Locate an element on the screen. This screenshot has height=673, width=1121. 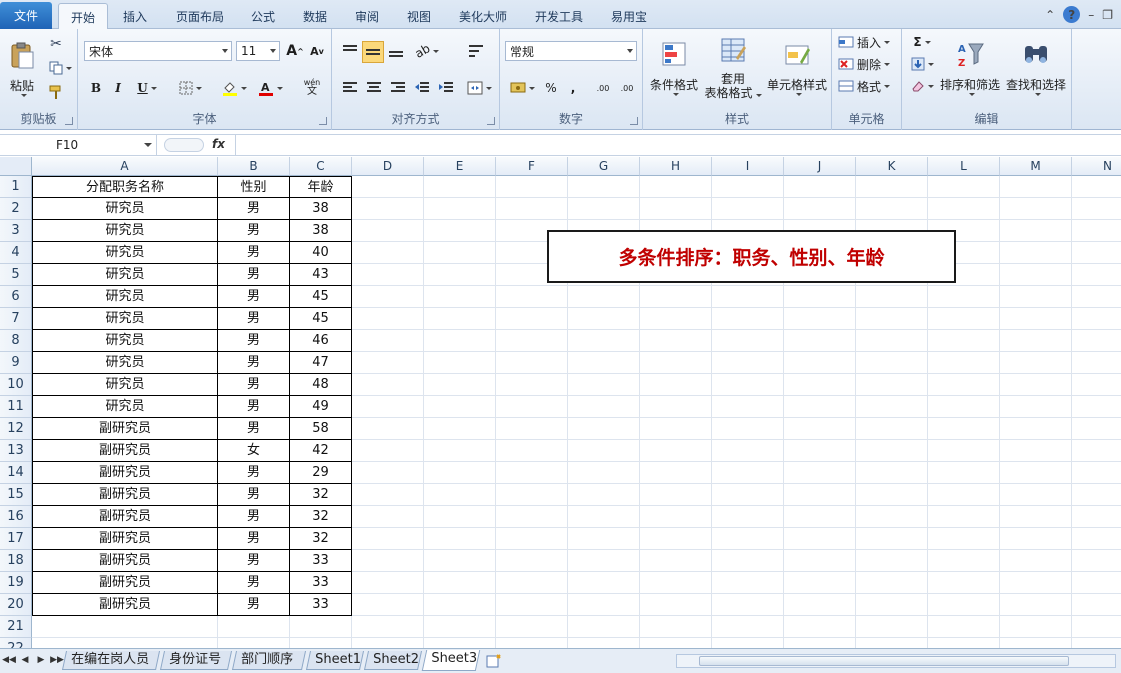
next-sheet-icon: ▶ is located at coordinates (41, 660).